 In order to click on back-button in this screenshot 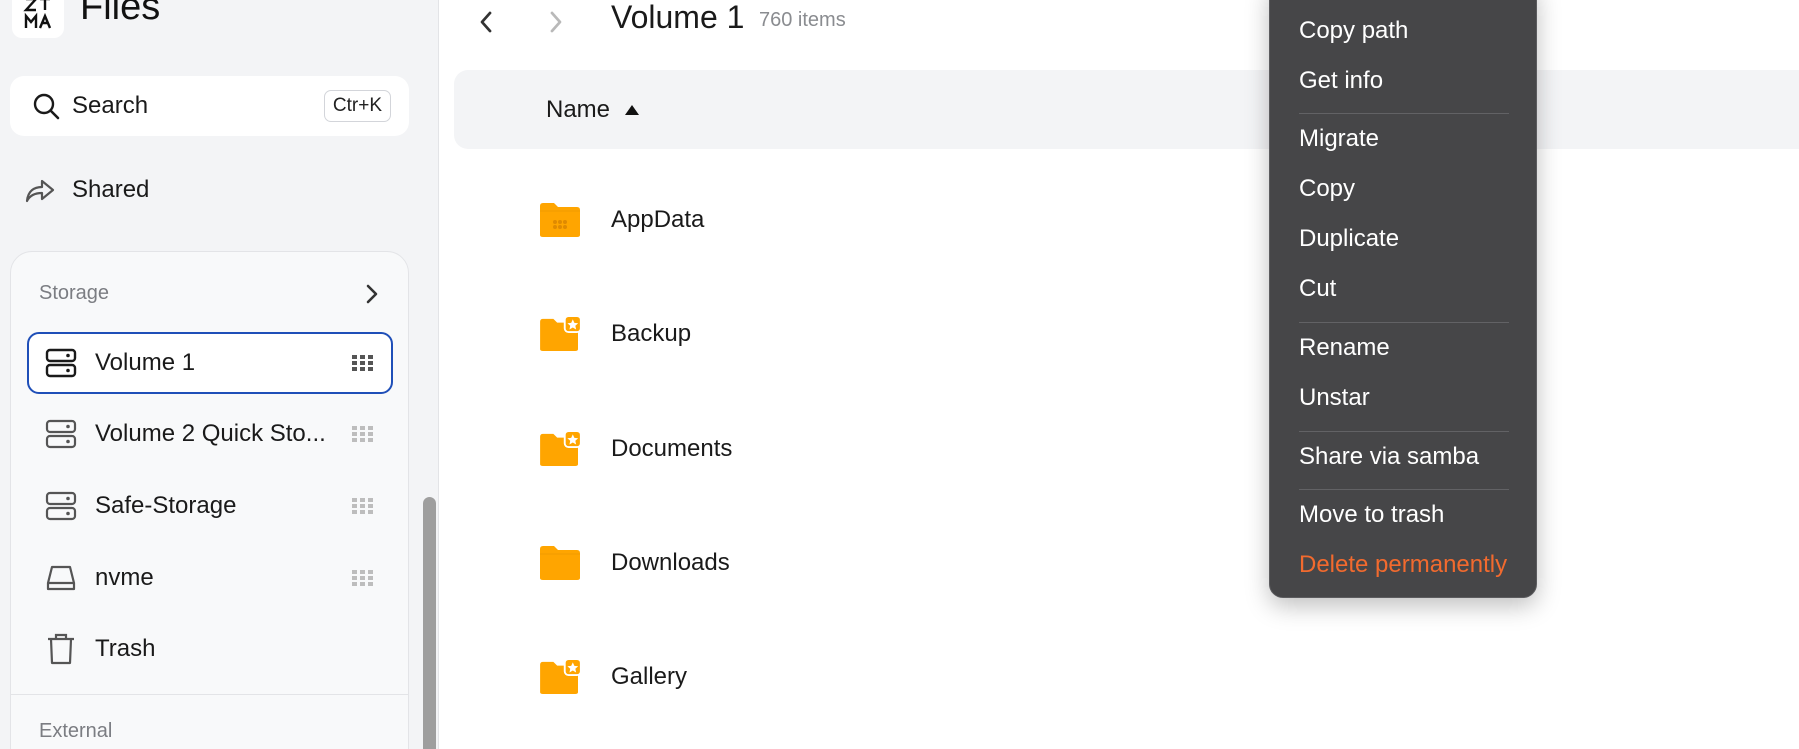, I will do `click(486, 22)`.